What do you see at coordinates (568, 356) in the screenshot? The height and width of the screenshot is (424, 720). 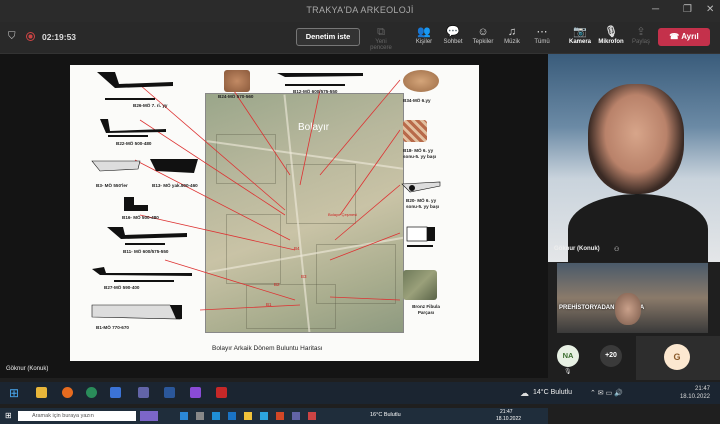 I see `participant-avatar: NA` at bounding box center [568, 356].